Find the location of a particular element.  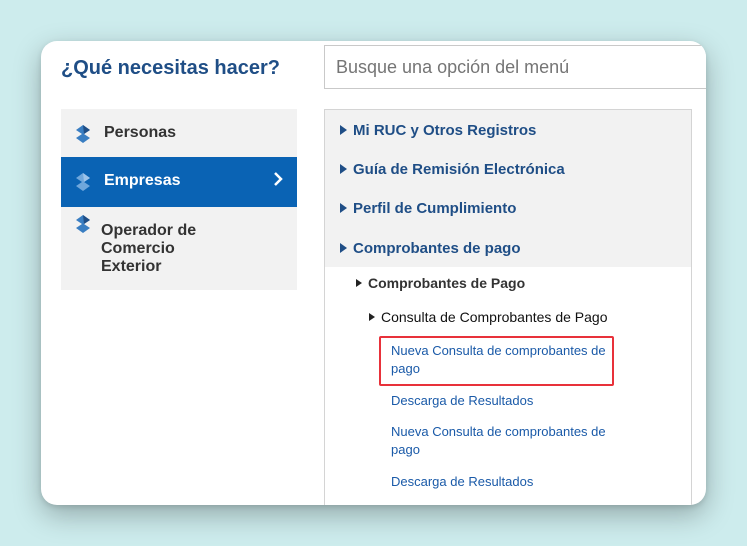

sidebar-item-operador: Operador de Comercio Exterior is located at coordinates (179, 248).